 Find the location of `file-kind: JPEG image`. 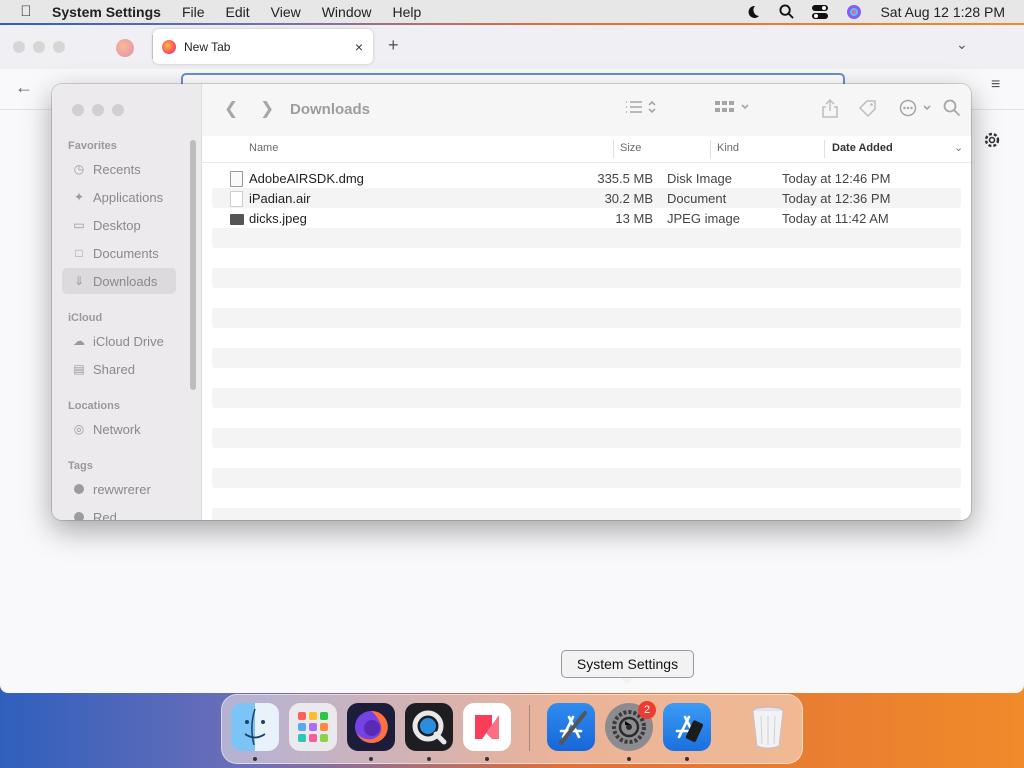

file-kind: JPEG image is located at coordinates (703, 218).